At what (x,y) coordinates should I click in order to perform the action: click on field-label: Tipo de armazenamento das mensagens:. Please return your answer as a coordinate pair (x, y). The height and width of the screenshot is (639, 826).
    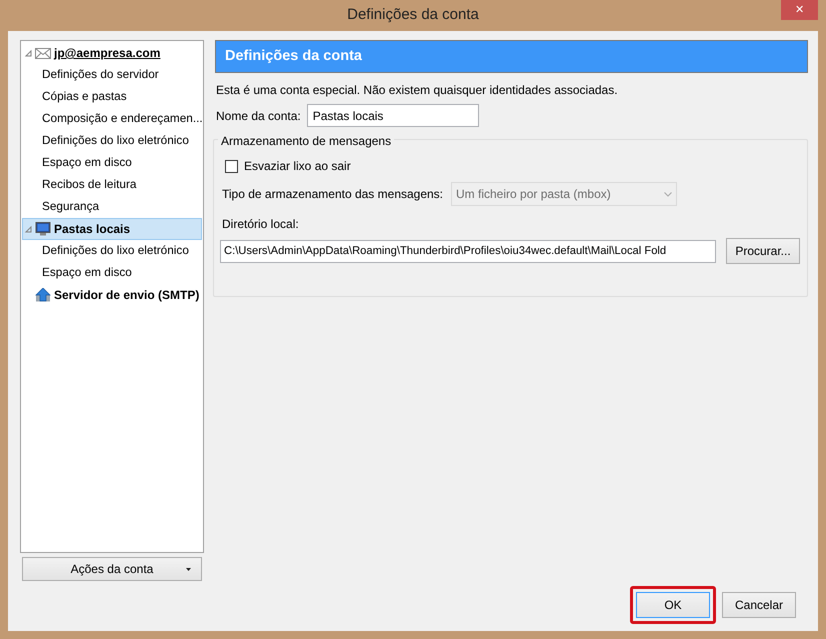
    Looking at the image, I should click on (333, 194).